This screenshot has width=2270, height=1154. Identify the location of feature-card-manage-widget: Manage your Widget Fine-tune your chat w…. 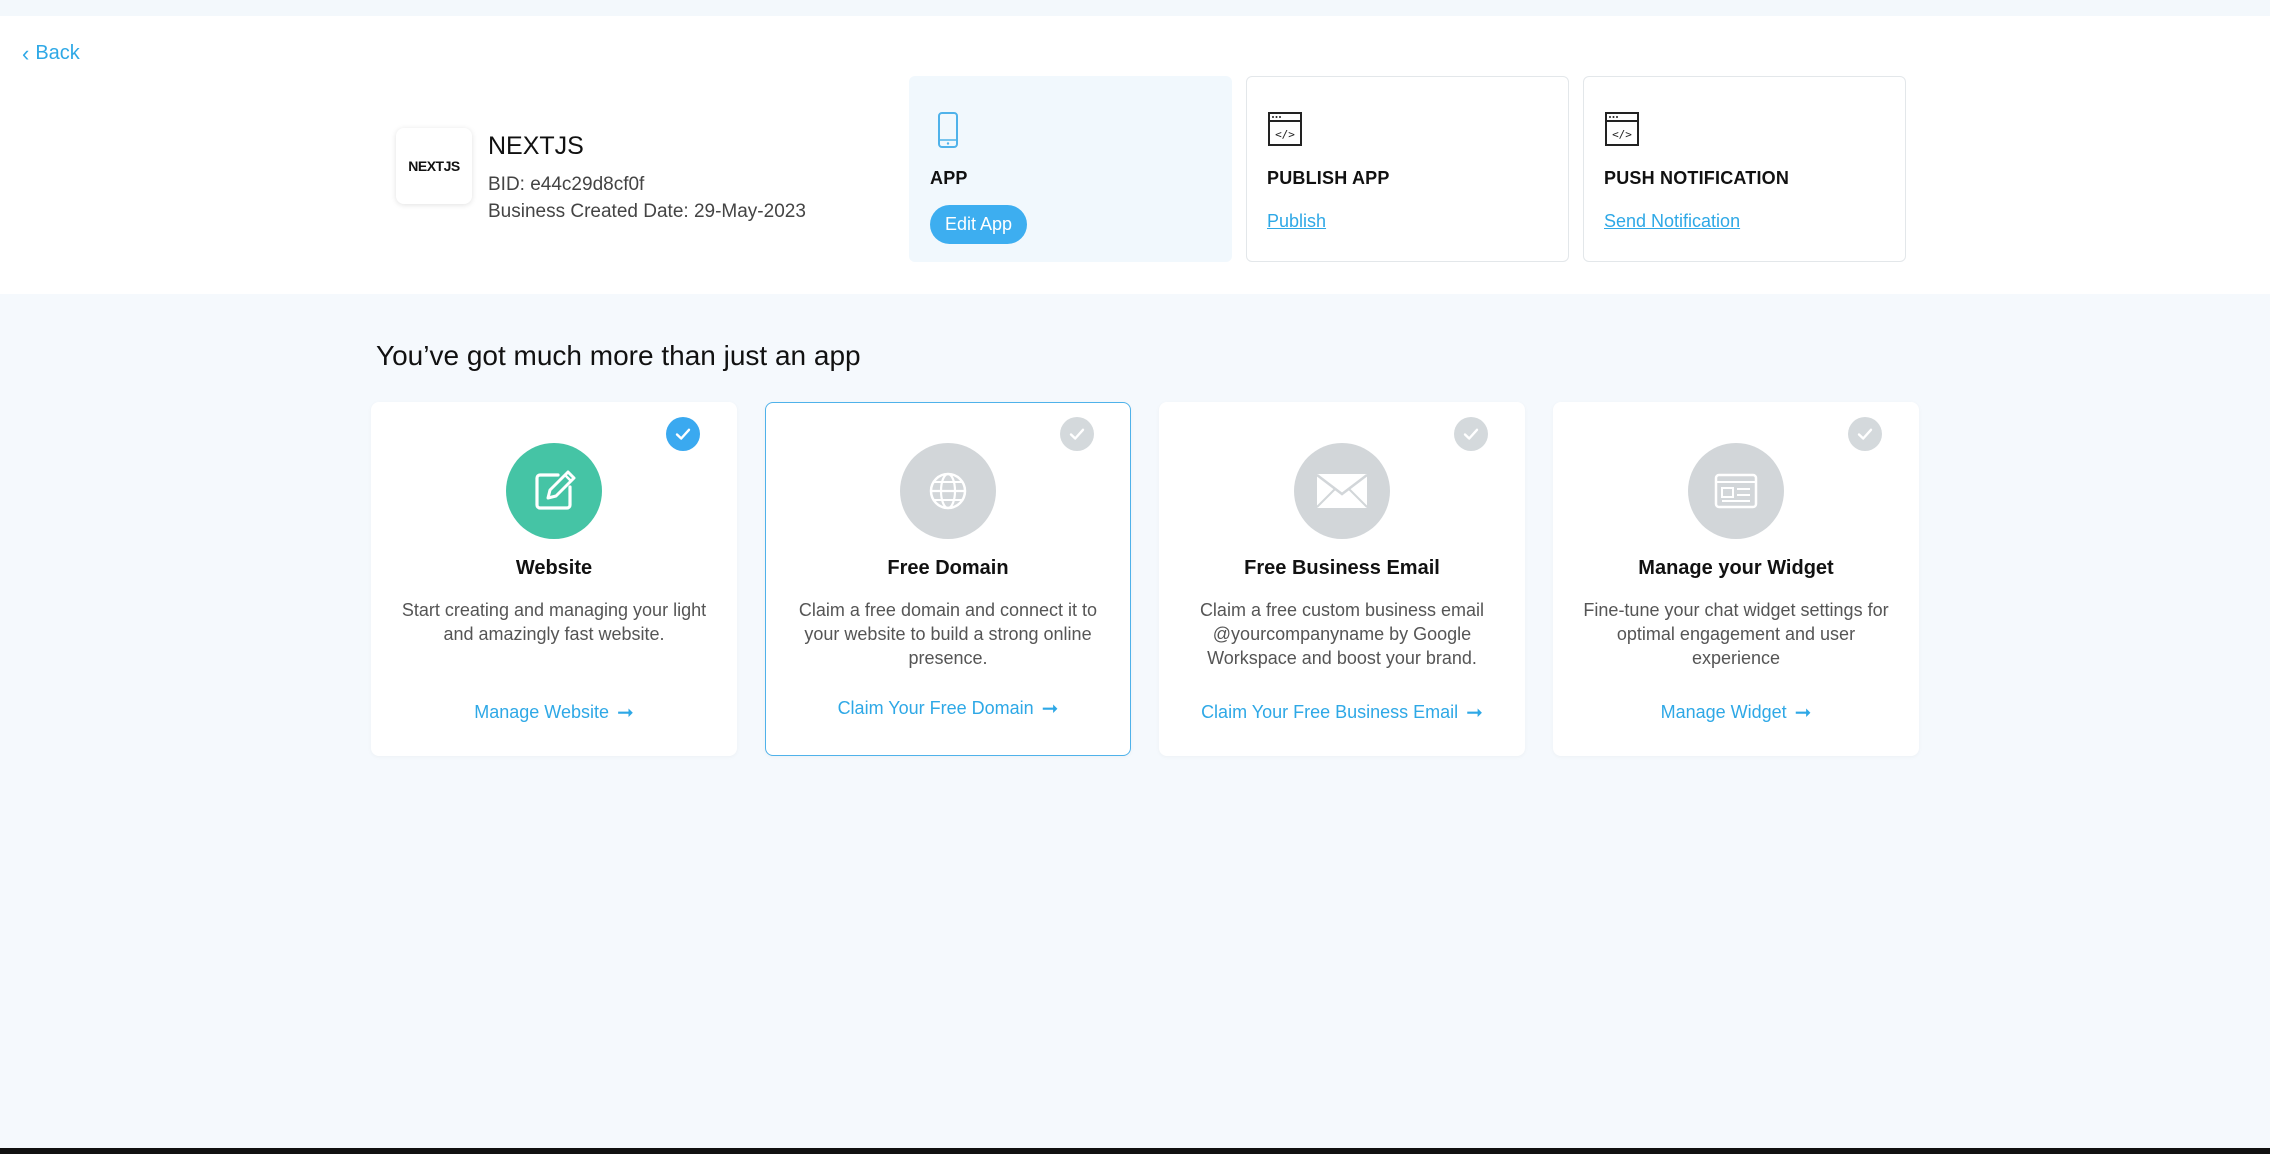
(1736, 579).